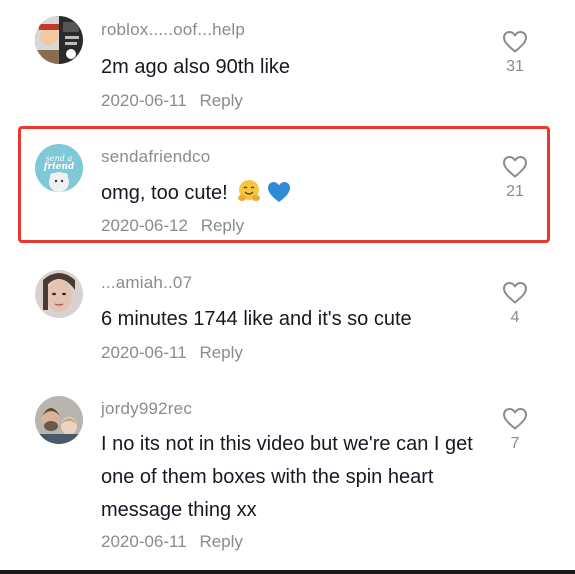  What do you see at coordinates (278, 192) in the screenshot?
I see `blue-heart-emoji-icon` at bounding box center [278, 192].